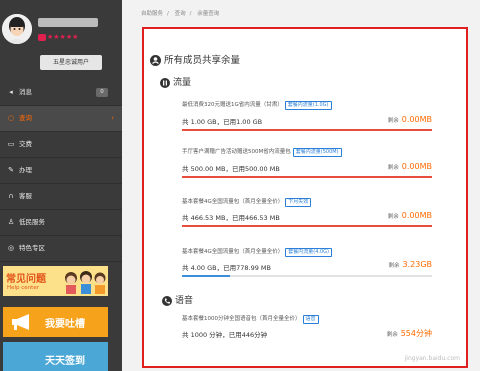  Describe the element at coordinates (61, 249) in the screenshot. I see `sidebar-item-special: ◎ 特色专区` at that location.